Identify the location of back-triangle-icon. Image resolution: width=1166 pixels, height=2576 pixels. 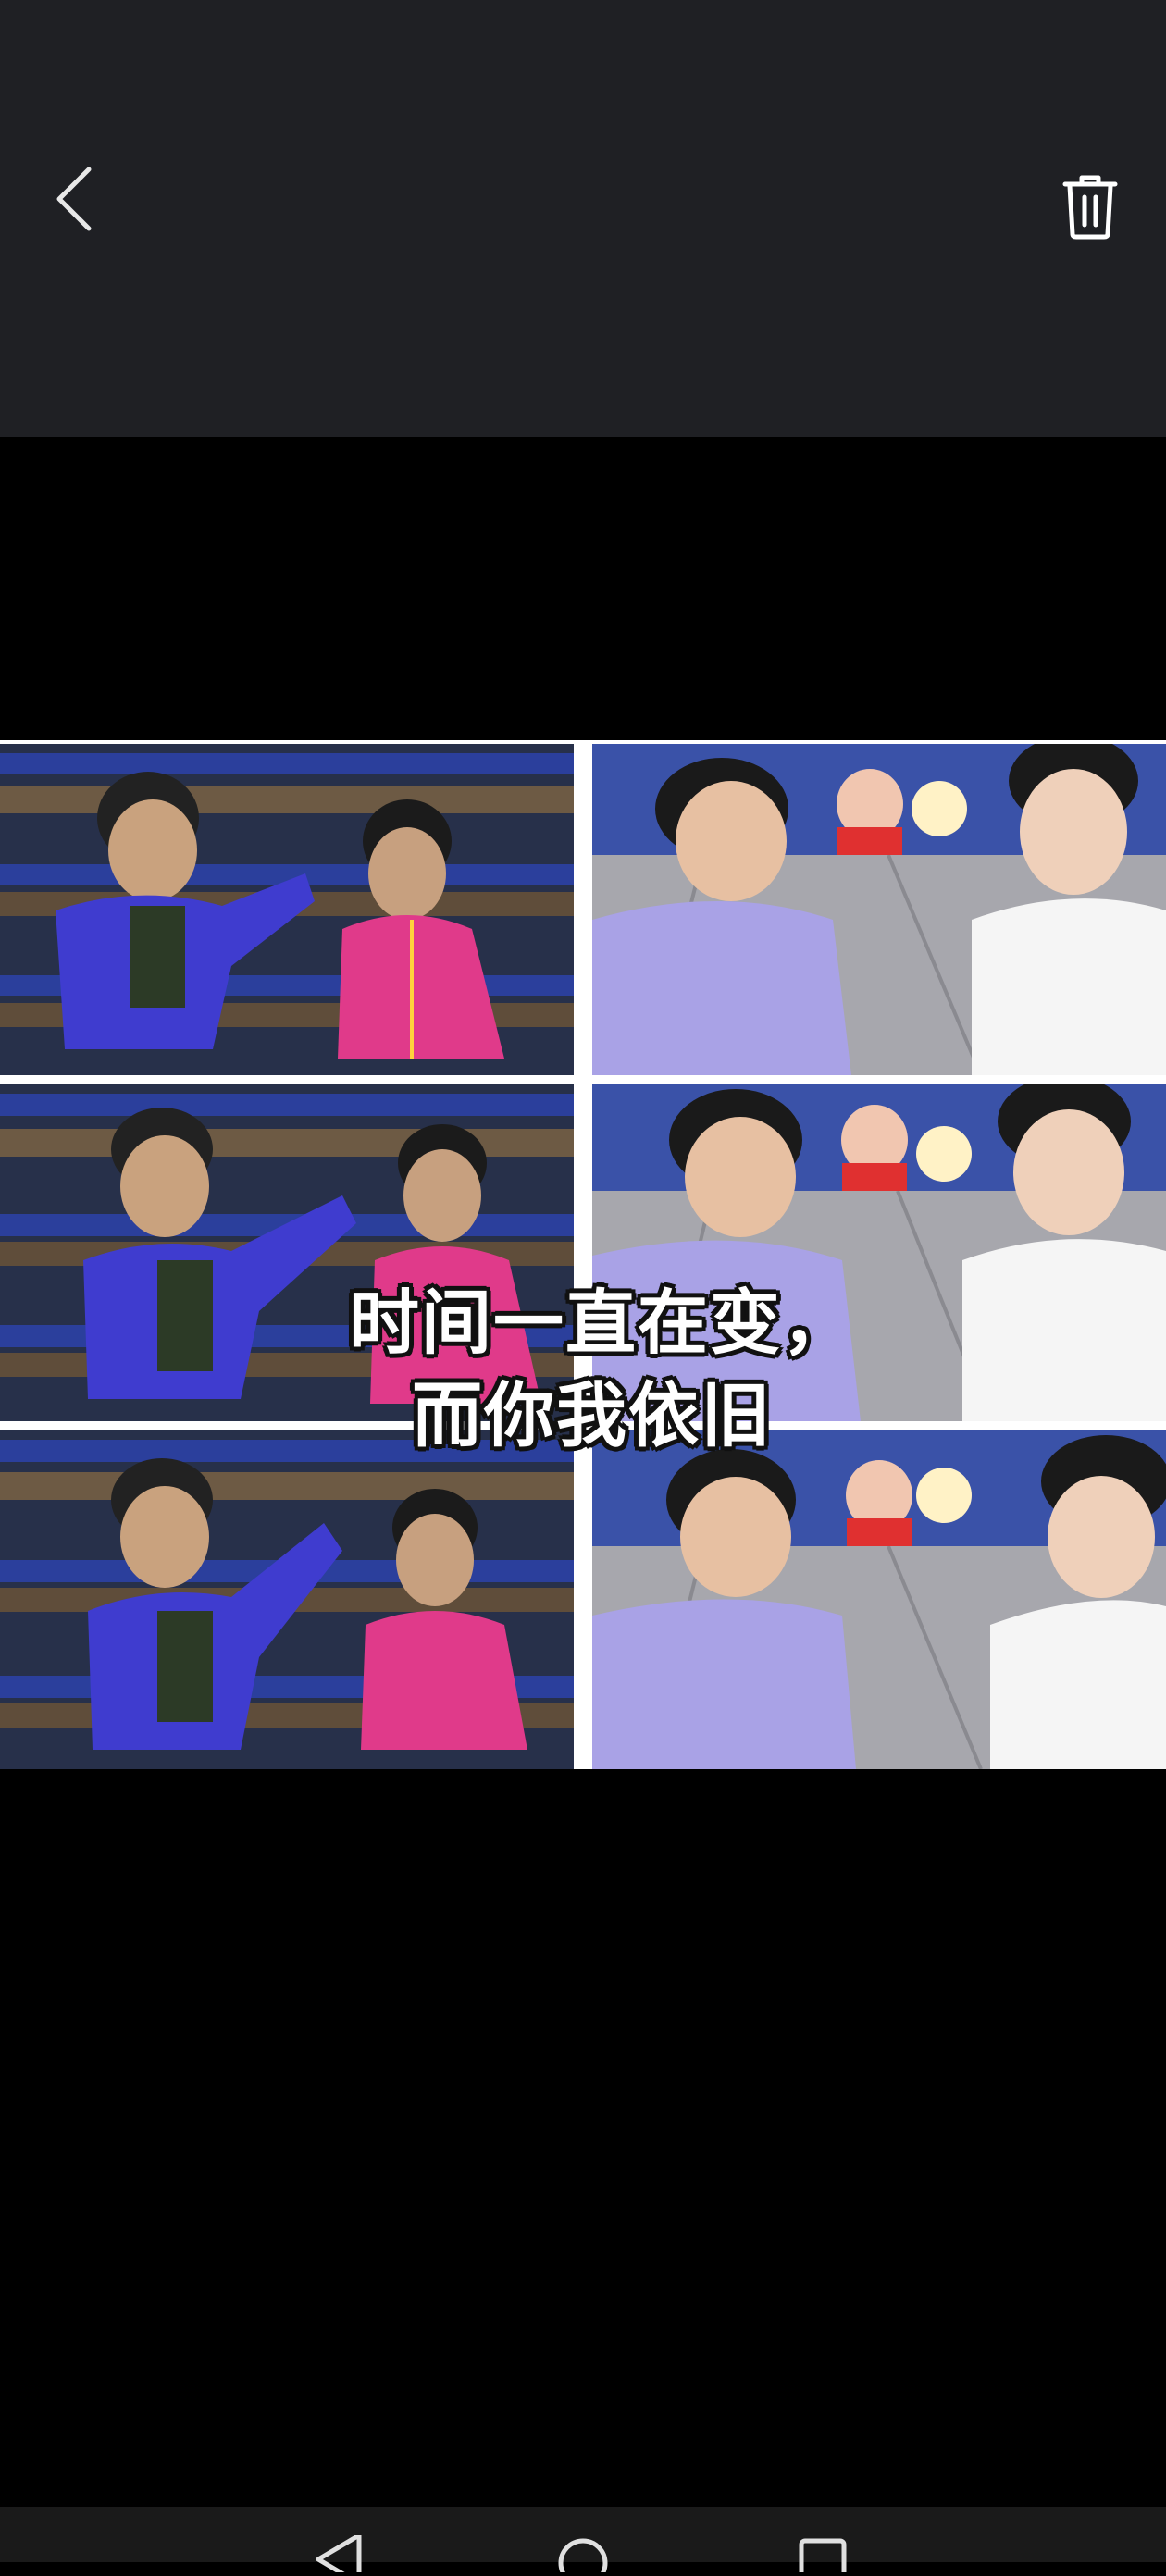
(339, 2555).